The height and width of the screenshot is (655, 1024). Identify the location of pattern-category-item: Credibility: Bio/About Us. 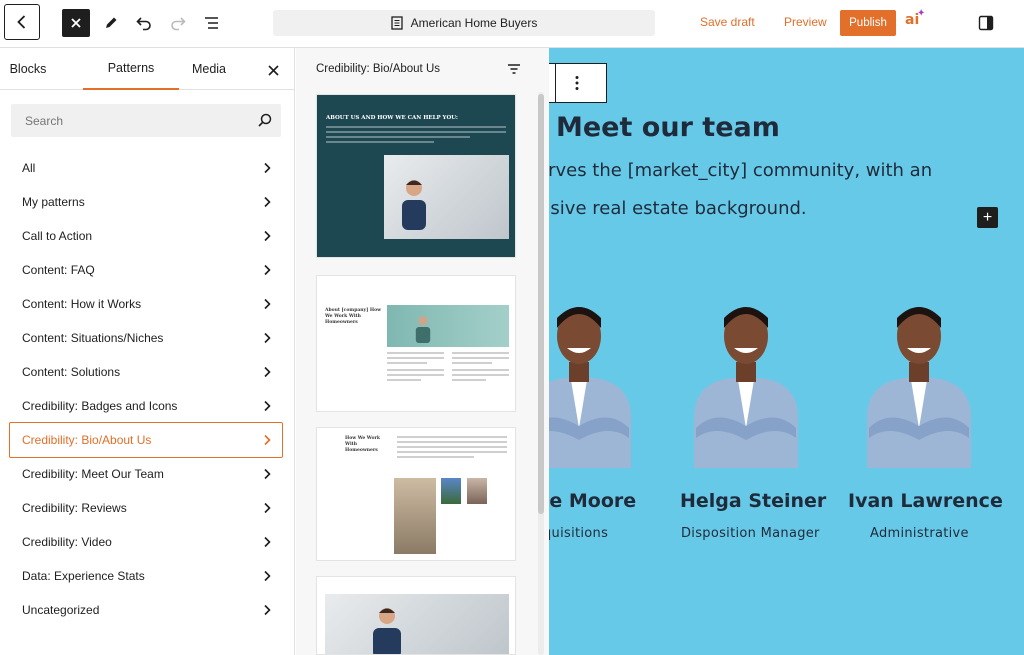
(146, 440).